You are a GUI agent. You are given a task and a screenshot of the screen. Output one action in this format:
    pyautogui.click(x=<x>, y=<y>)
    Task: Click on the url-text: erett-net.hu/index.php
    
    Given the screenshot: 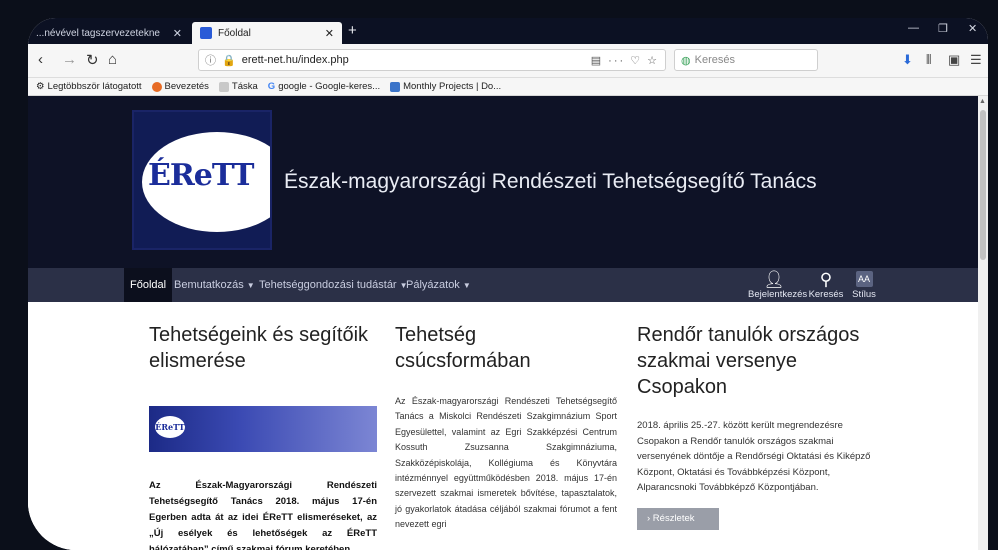 What is the action you would take?
    pyautogui.click(x=295, y=60)
    